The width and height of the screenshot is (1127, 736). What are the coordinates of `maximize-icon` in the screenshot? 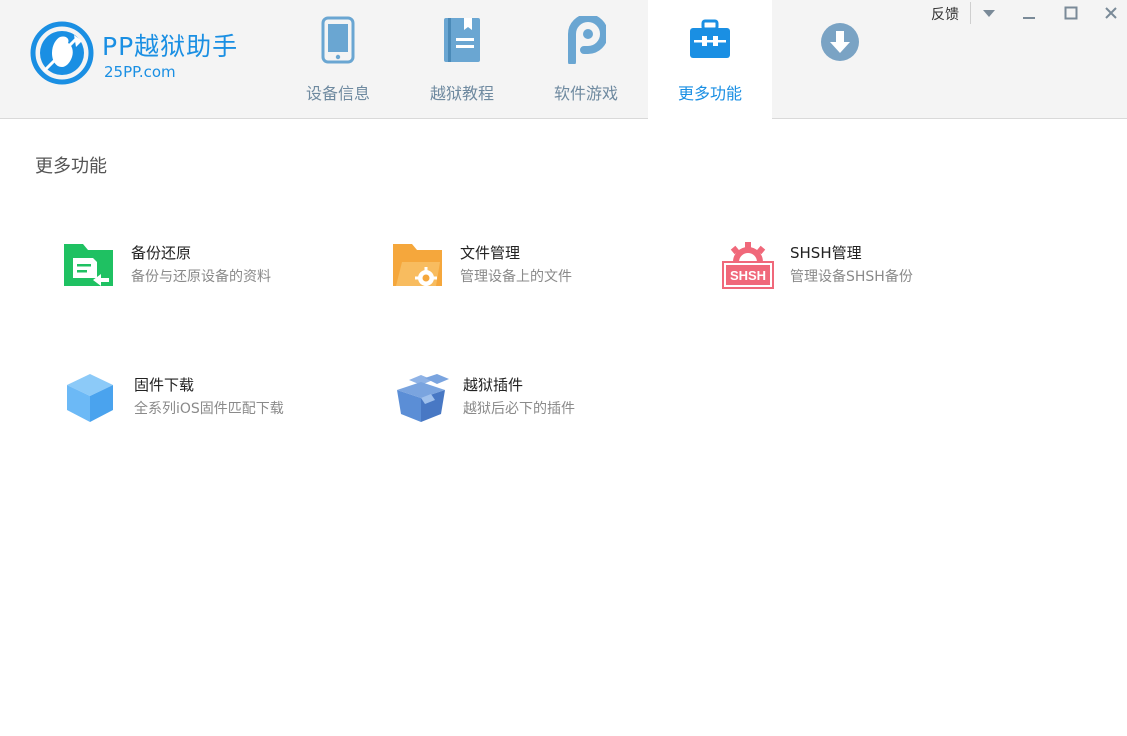 It's located at (1071, 13).